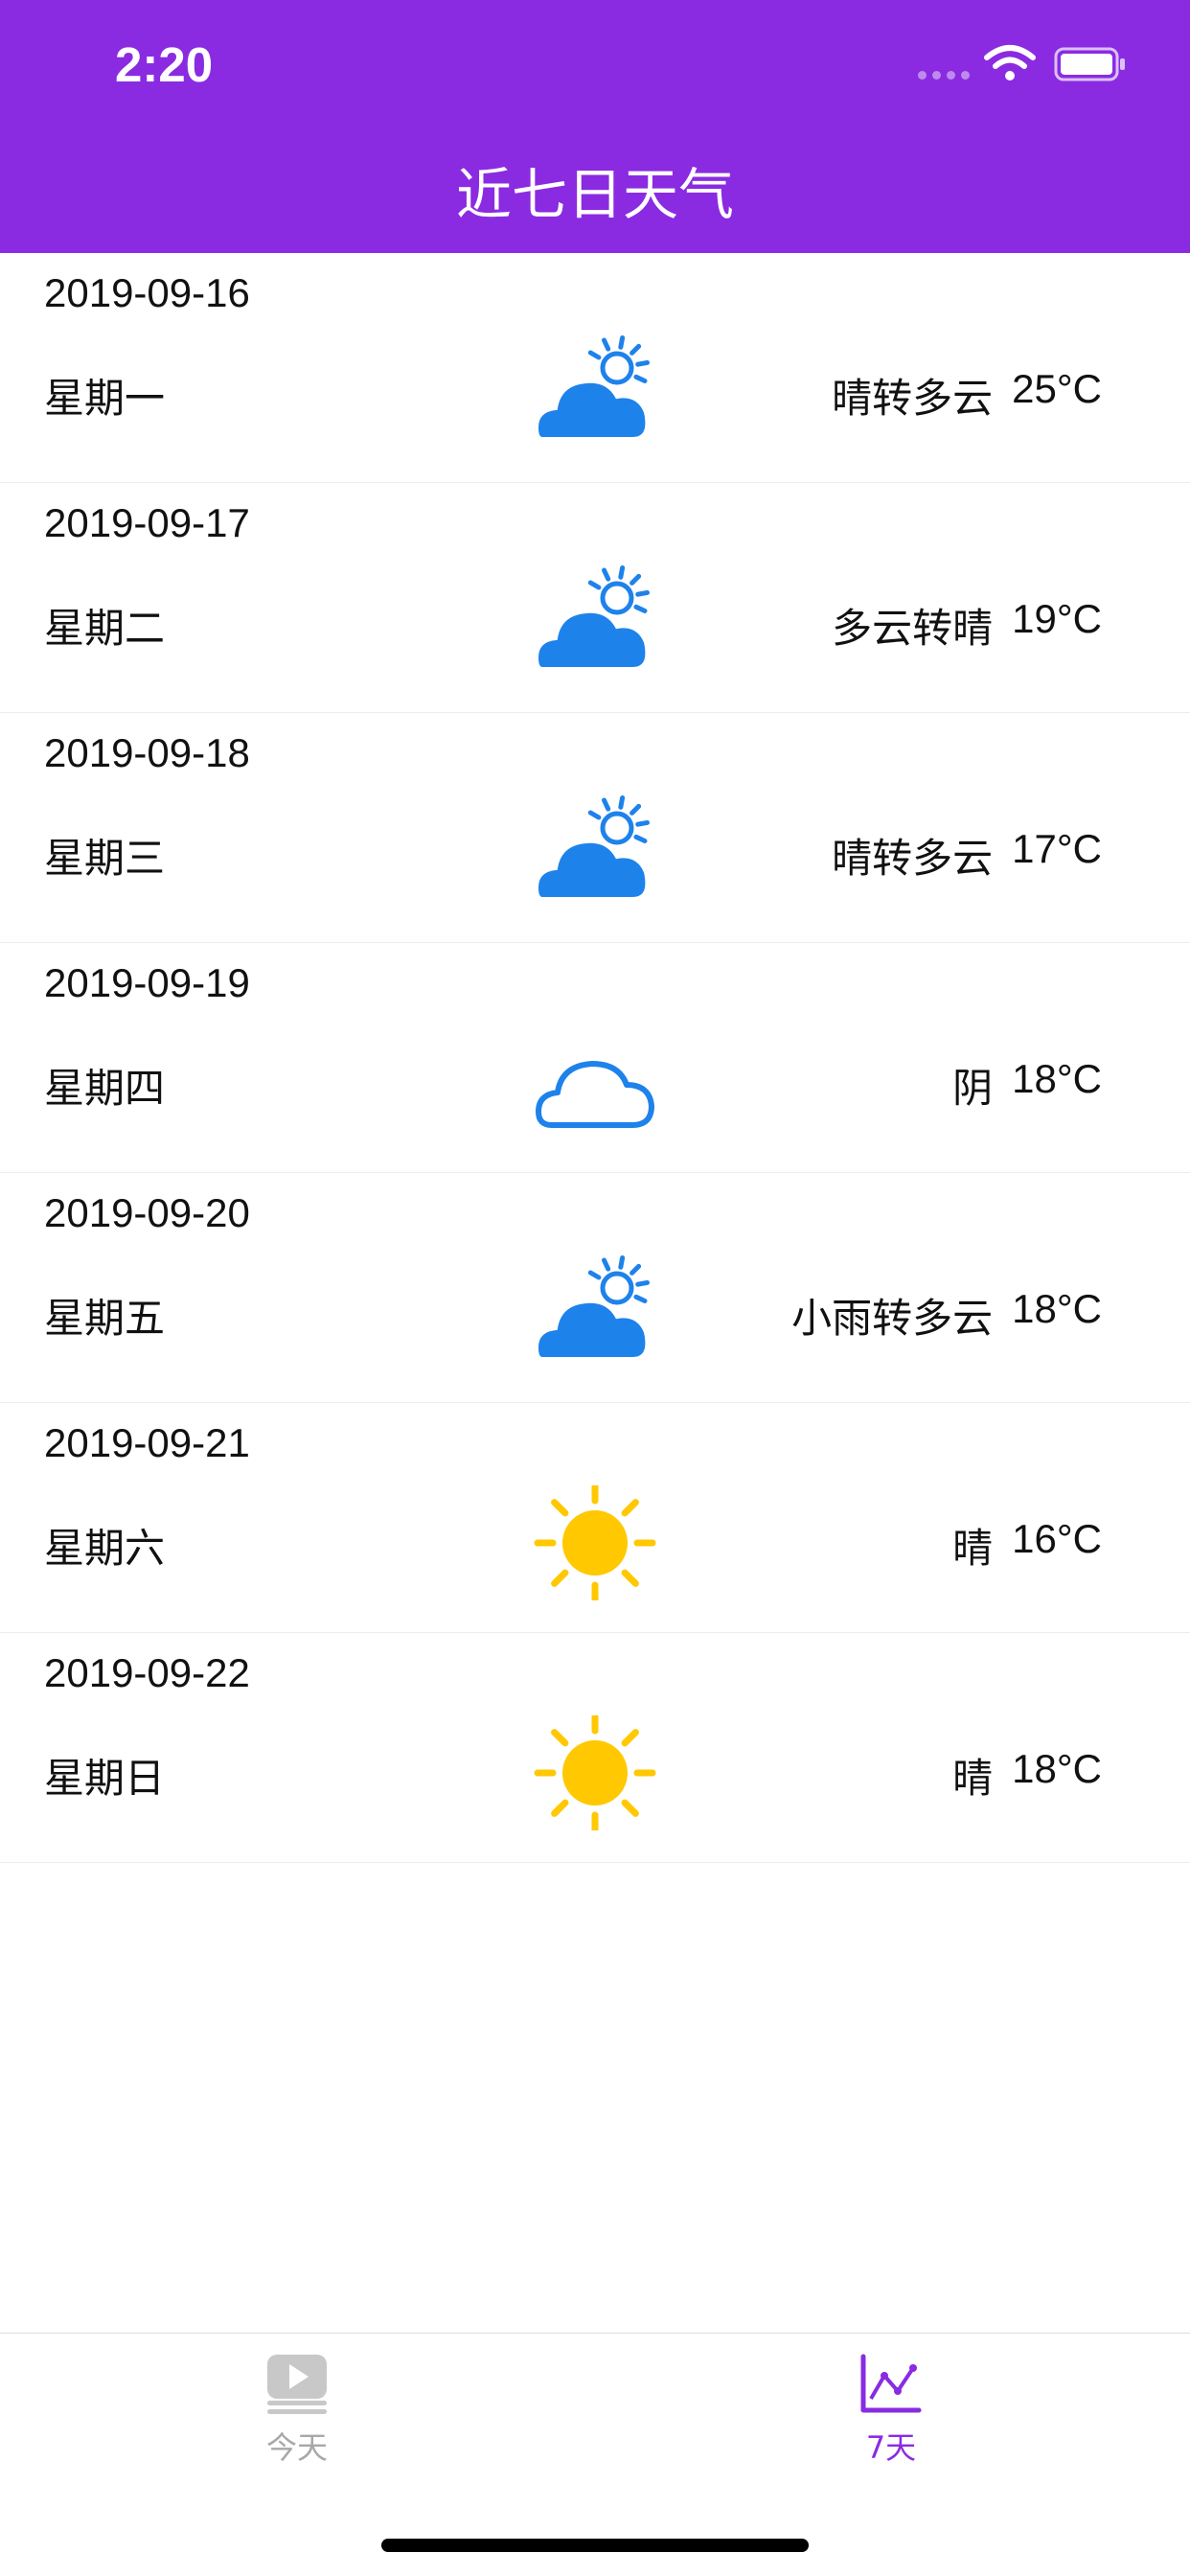 The image size is (1190, 2576). Describe the element at coordinates (1057, 848) in the screenshot. I see `forecast-temperature: 17°C` at that location.